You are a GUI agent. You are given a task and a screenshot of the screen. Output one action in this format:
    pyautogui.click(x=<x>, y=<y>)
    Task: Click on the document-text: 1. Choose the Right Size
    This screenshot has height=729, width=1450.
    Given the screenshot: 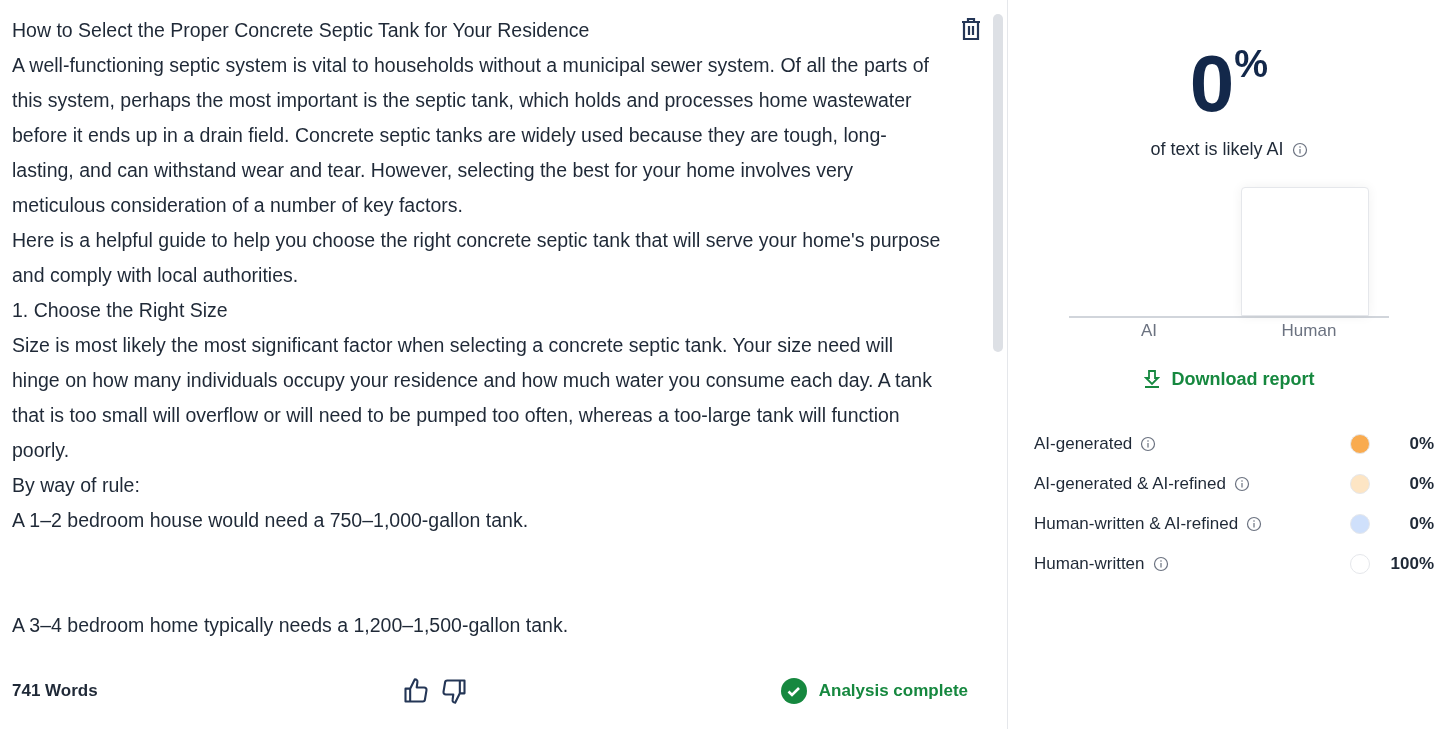 What is the action you would take?
    pyautogui.click(x=120, y=310)
    